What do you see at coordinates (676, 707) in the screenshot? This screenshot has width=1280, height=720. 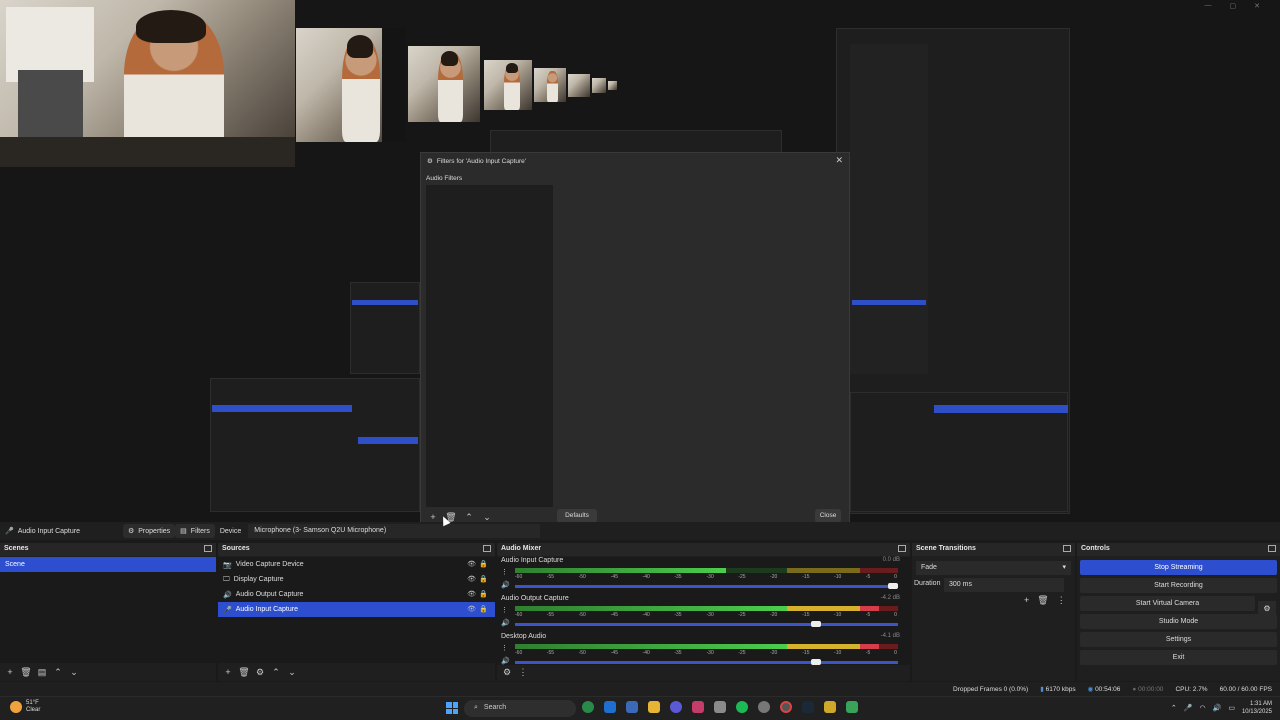 I see `discord-icon` at bounding box center [676, 707].